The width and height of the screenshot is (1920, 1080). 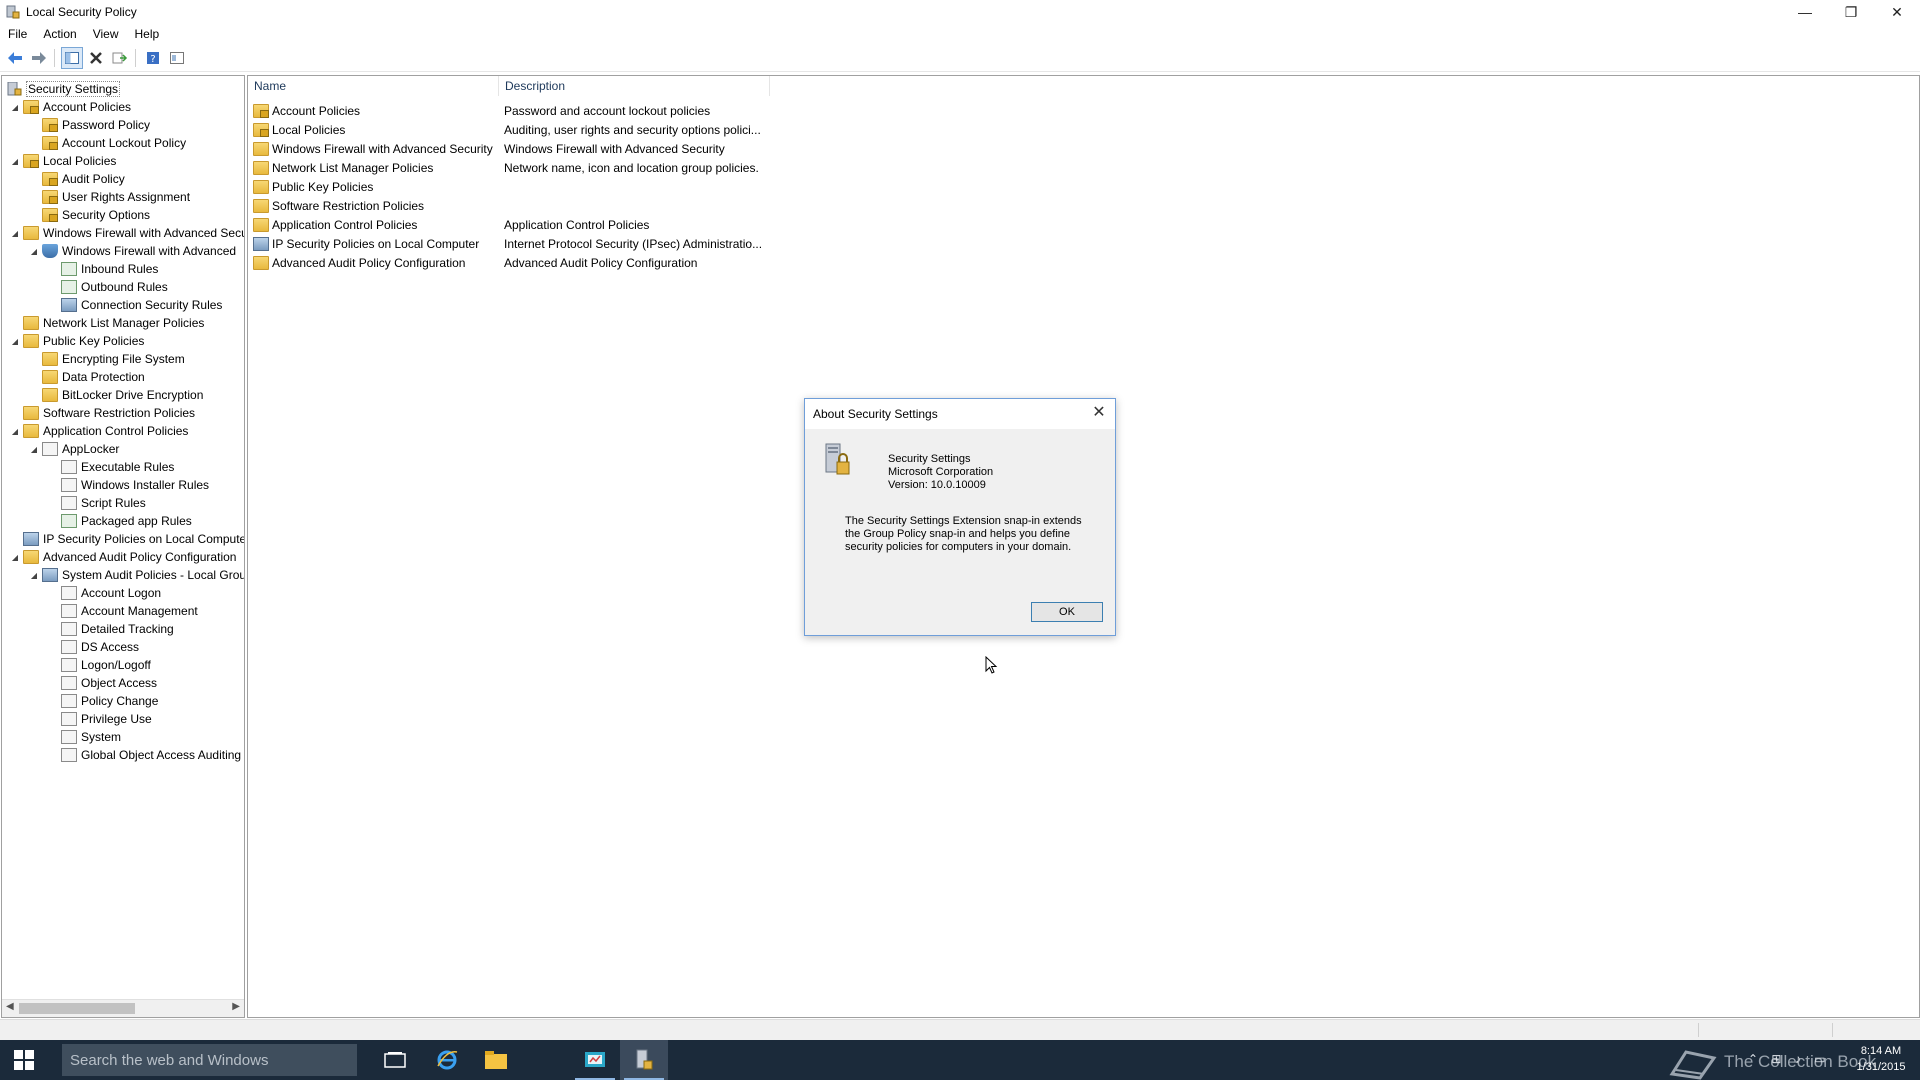 I want to click on tree-item-inbound-rules: Inbound Rules, so click(x=109, y=269).